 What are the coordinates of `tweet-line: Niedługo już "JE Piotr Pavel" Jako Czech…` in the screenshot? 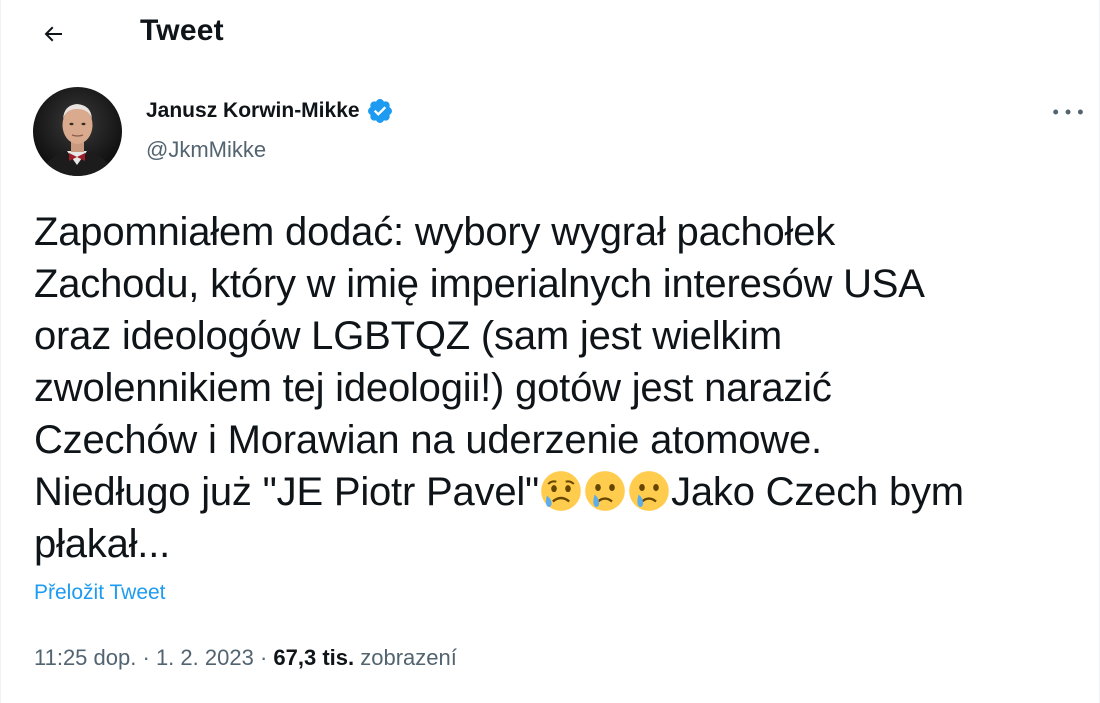 It's located at (559, 492).